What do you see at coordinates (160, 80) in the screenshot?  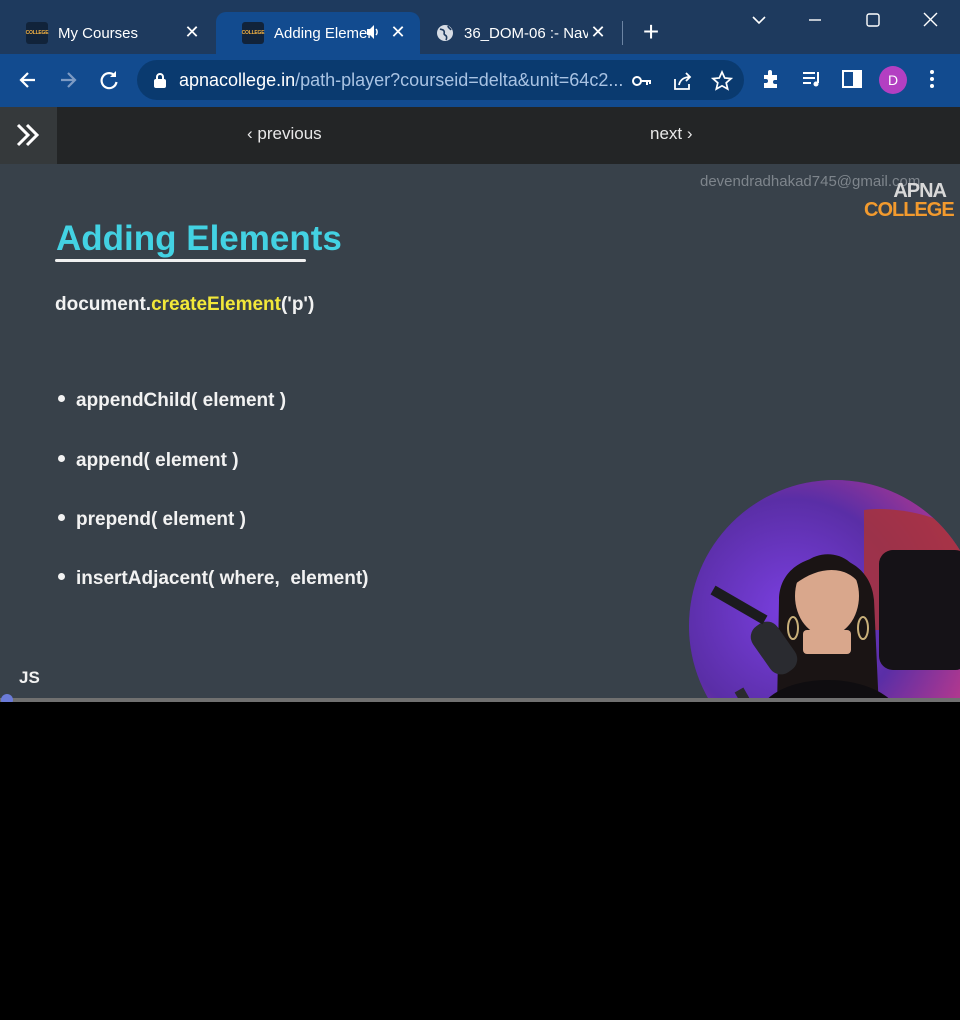 I see `lock-icon` at bounding box center [160, 80].